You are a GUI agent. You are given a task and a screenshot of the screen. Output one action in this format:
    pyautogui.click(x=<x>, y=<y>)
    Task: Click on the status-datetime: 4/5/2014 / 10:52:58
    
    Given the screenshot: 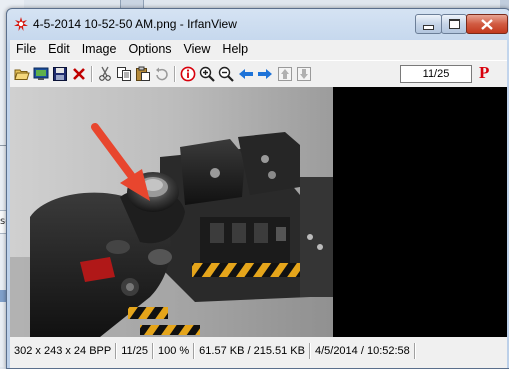 What is the action you would take?
    pyautogui.click(x=362, y=351)
    